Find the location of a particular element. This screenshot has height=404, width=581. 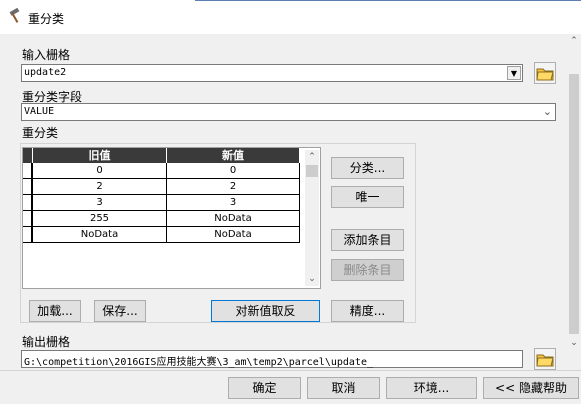

old-value-cell: NoData is located at coordinates (100, 235).